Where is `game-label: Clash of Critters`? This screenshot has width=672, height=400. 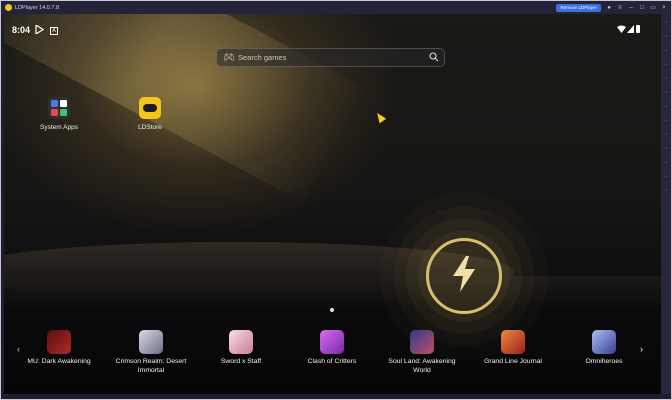
game-label: Clash of Critters is located at coordinates (332, 361).